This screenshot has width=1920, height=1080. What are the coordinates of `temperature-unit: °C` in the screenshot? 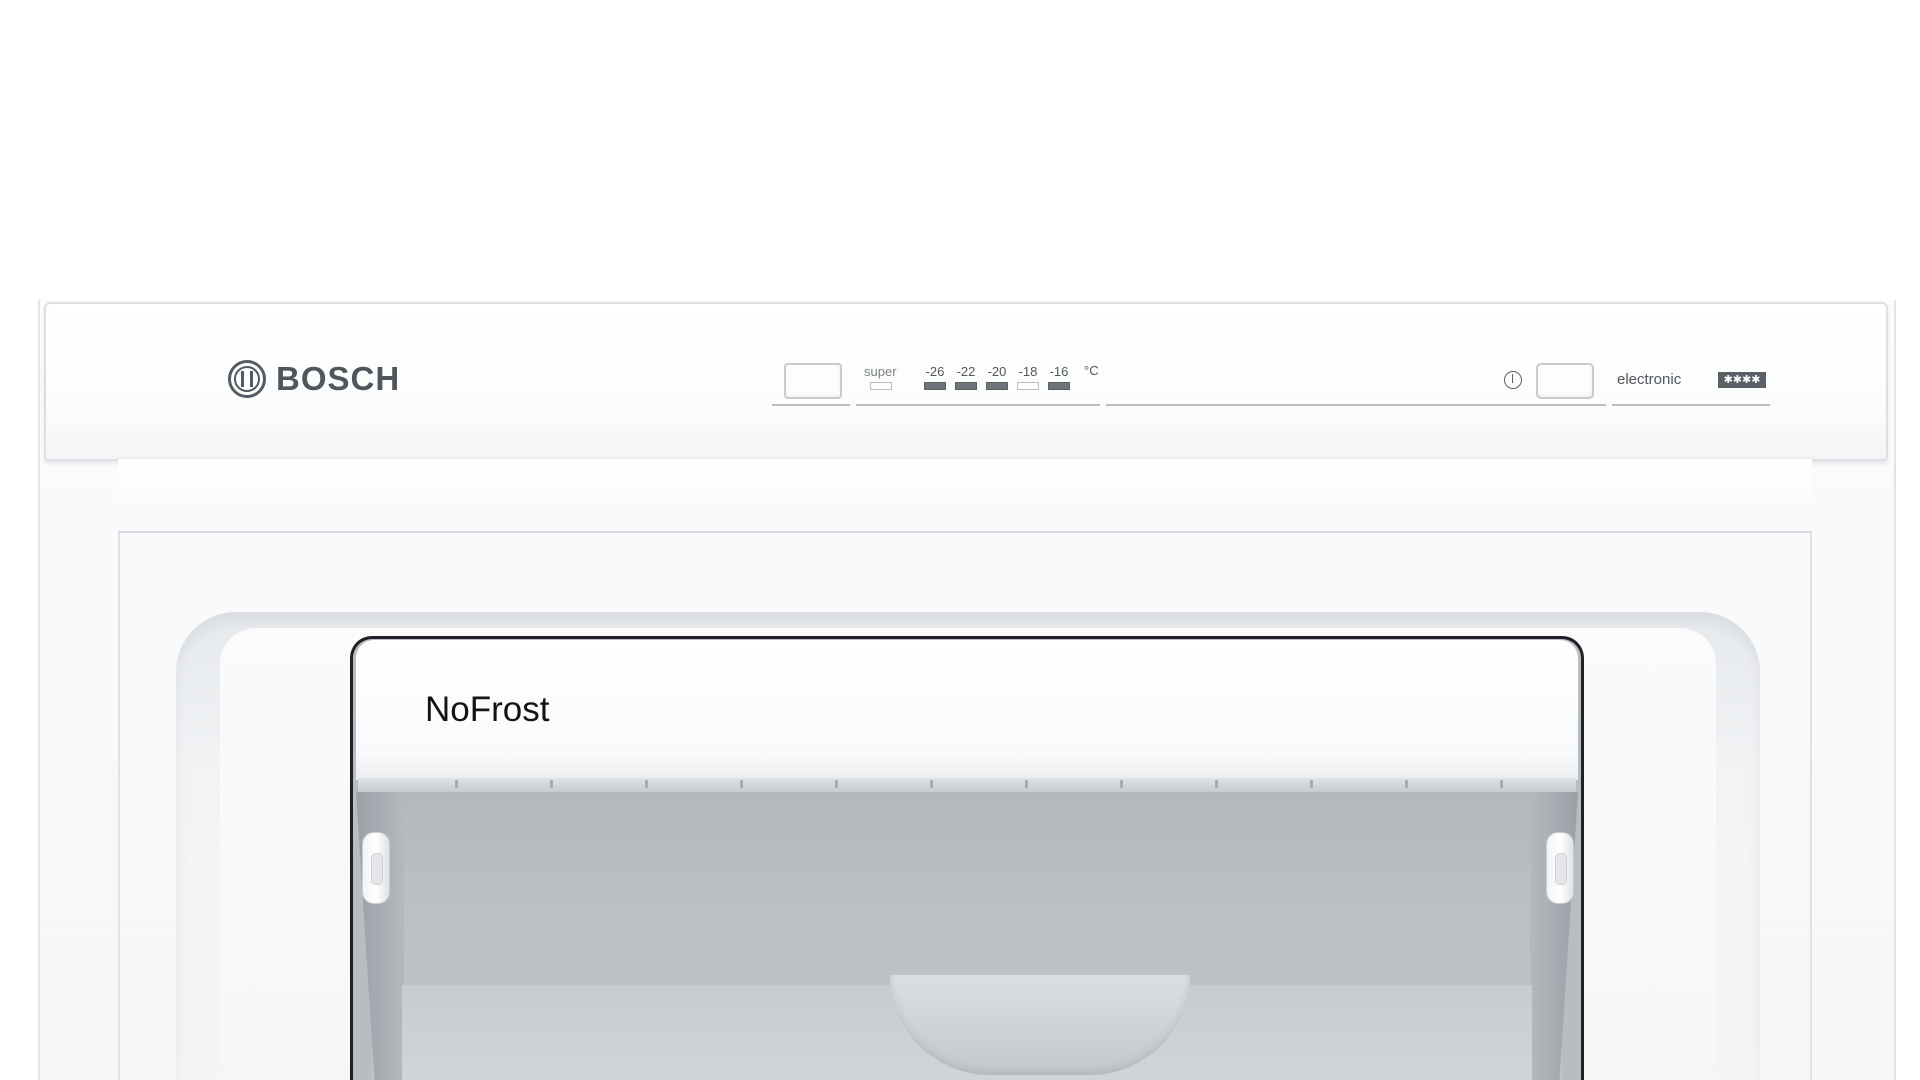 It's located at (1091, 370).